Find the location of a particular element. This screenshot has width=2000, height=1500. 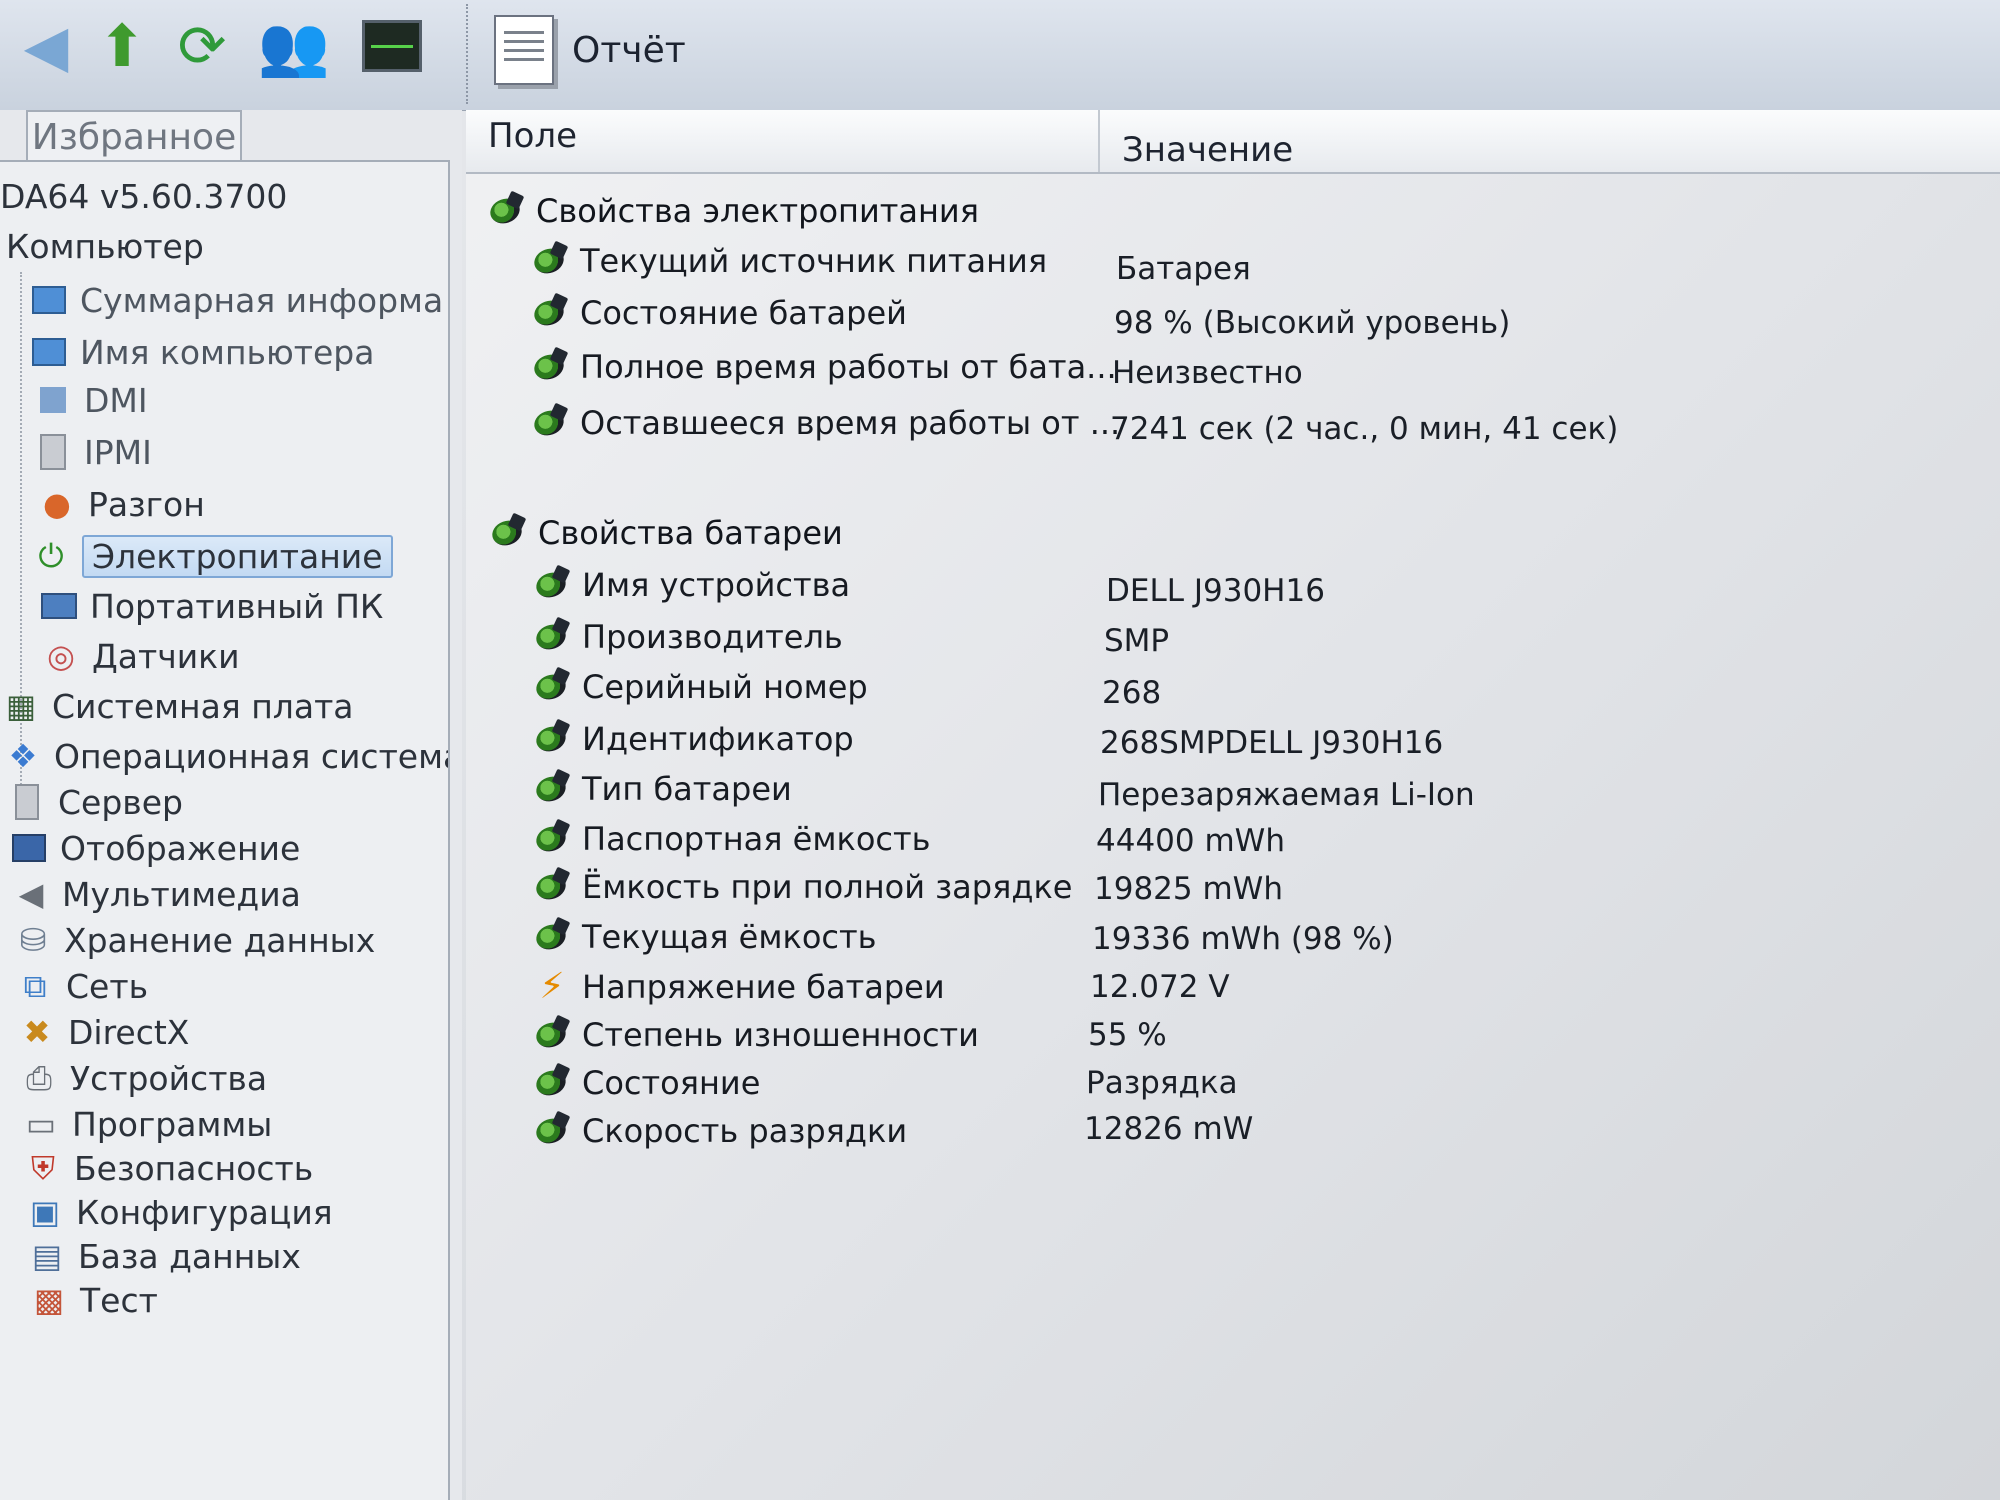

chip-icon is located at coordinates (53, 400).